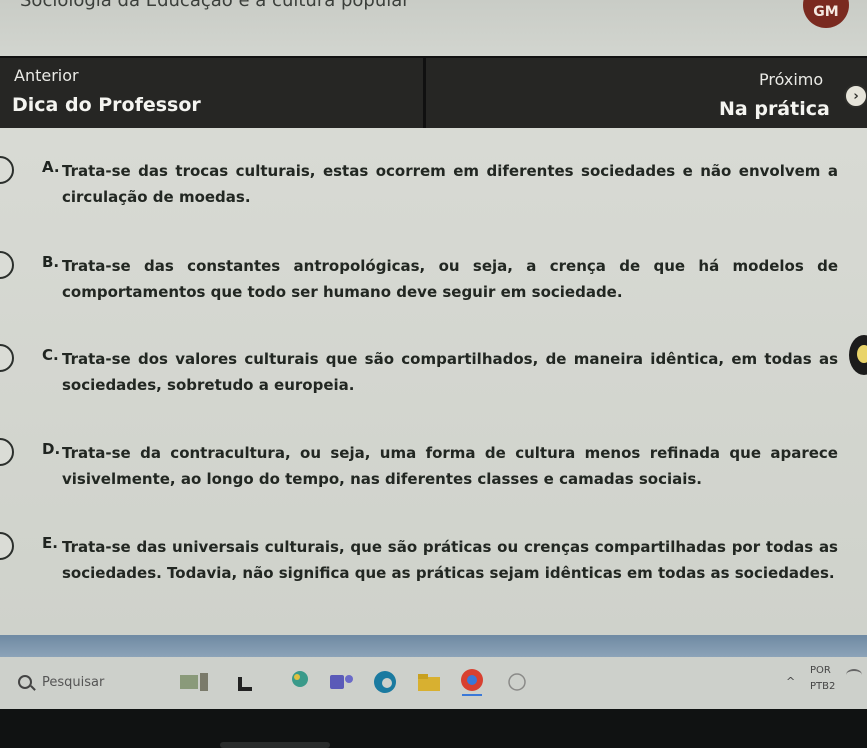 Image resolution: width=867 pixels, height=748 pixels. I want to click on chevron-right-circle-icon: ›, so click(855, 96).